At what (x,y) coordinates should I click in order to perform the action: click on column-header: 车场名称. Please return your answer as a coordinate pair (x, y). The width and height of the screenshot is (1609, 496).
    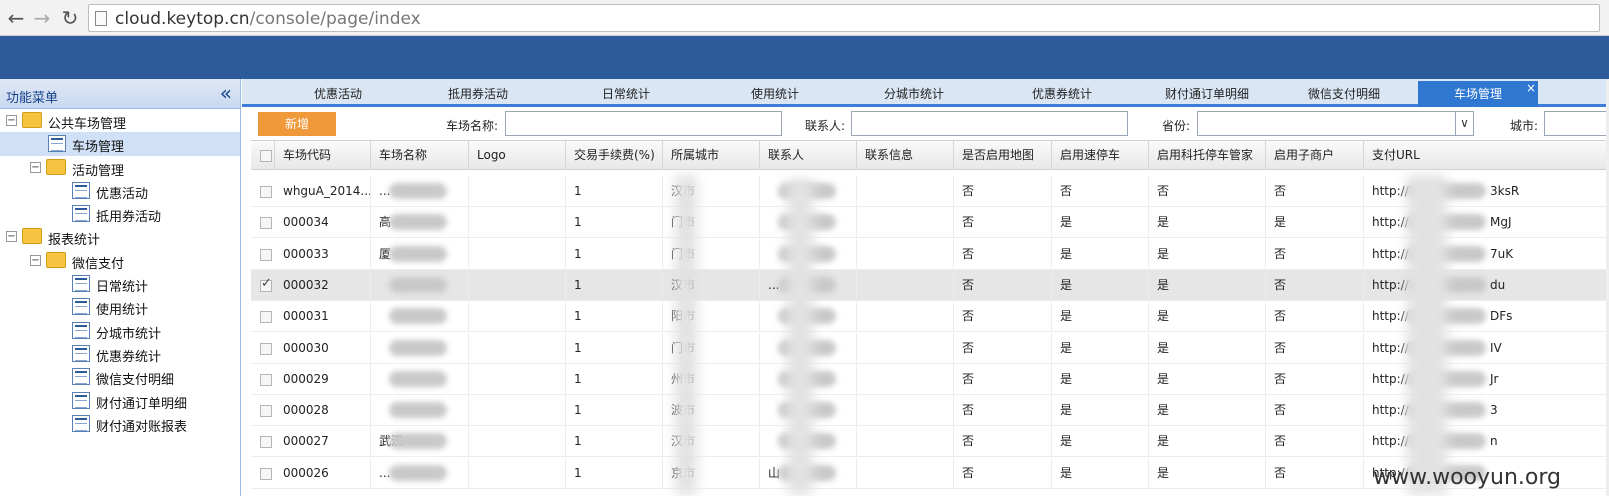
    Looking at the image, I should click on (420, 155).